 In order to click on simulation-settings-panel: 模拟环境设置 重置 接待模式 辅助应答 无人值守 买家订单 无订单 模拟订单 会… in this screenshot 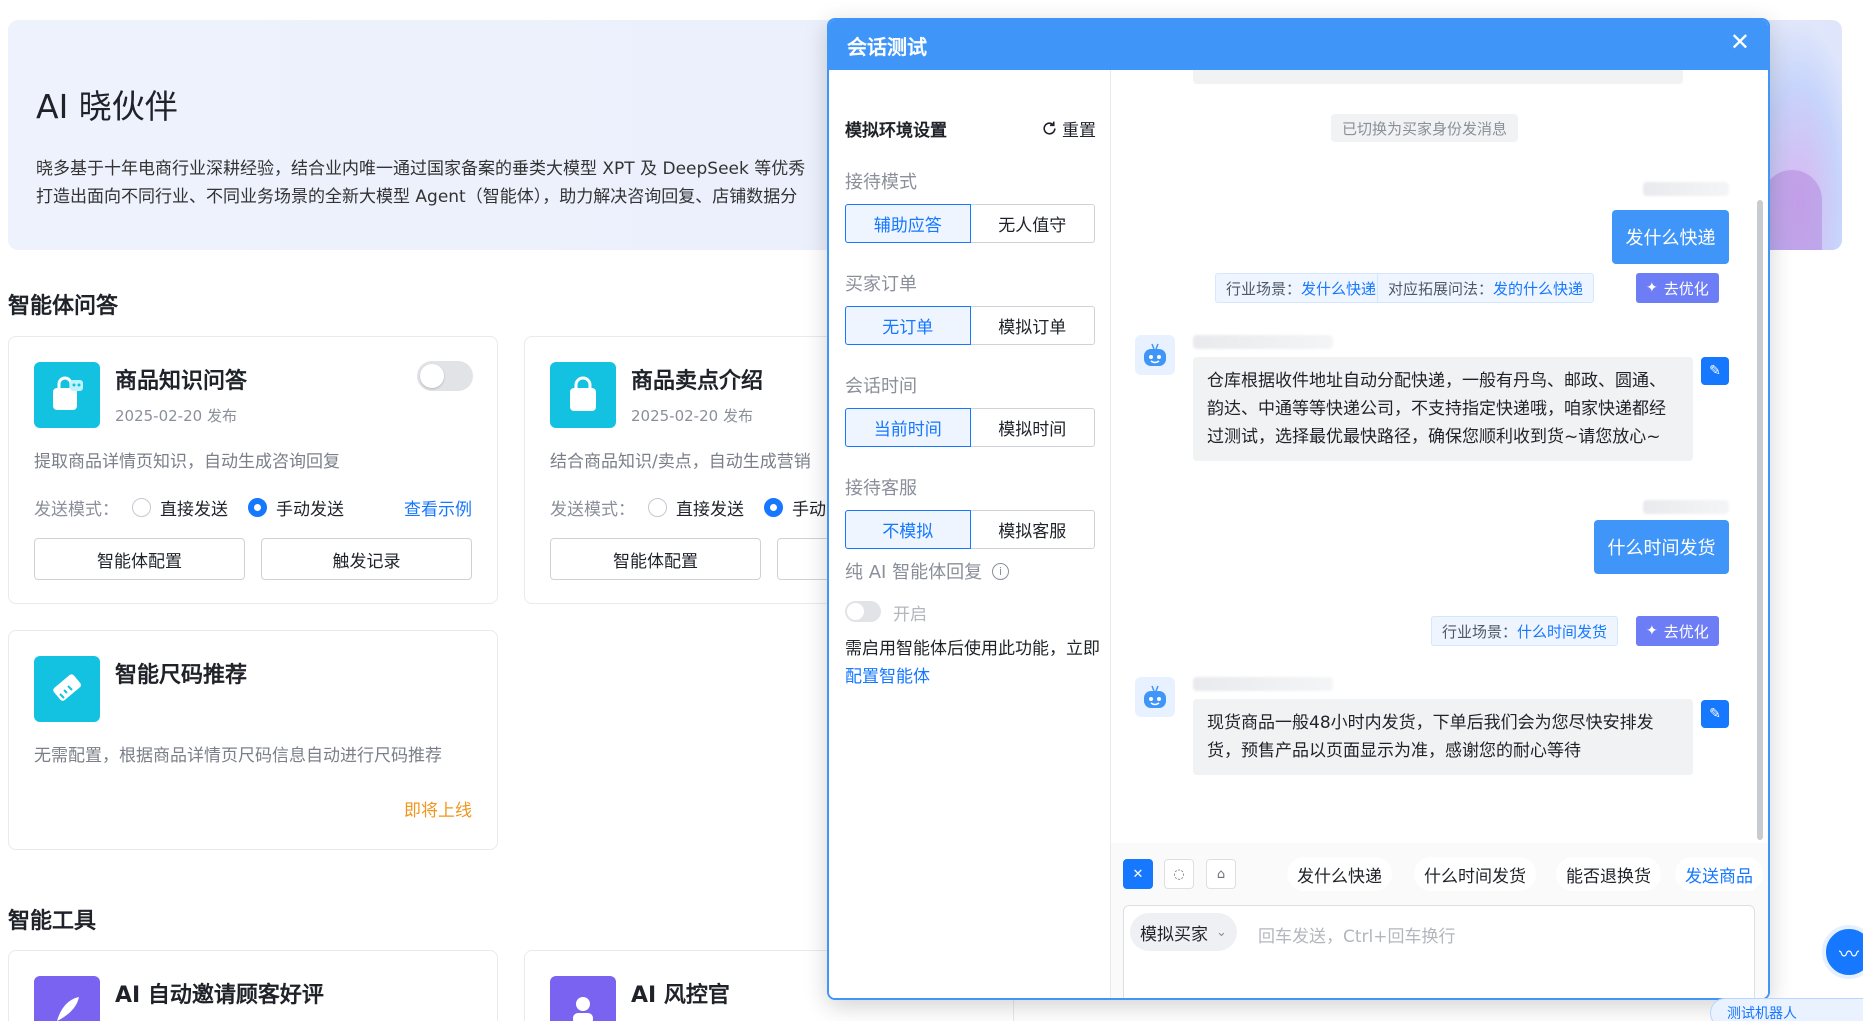, I will do `click(970, 534)`.